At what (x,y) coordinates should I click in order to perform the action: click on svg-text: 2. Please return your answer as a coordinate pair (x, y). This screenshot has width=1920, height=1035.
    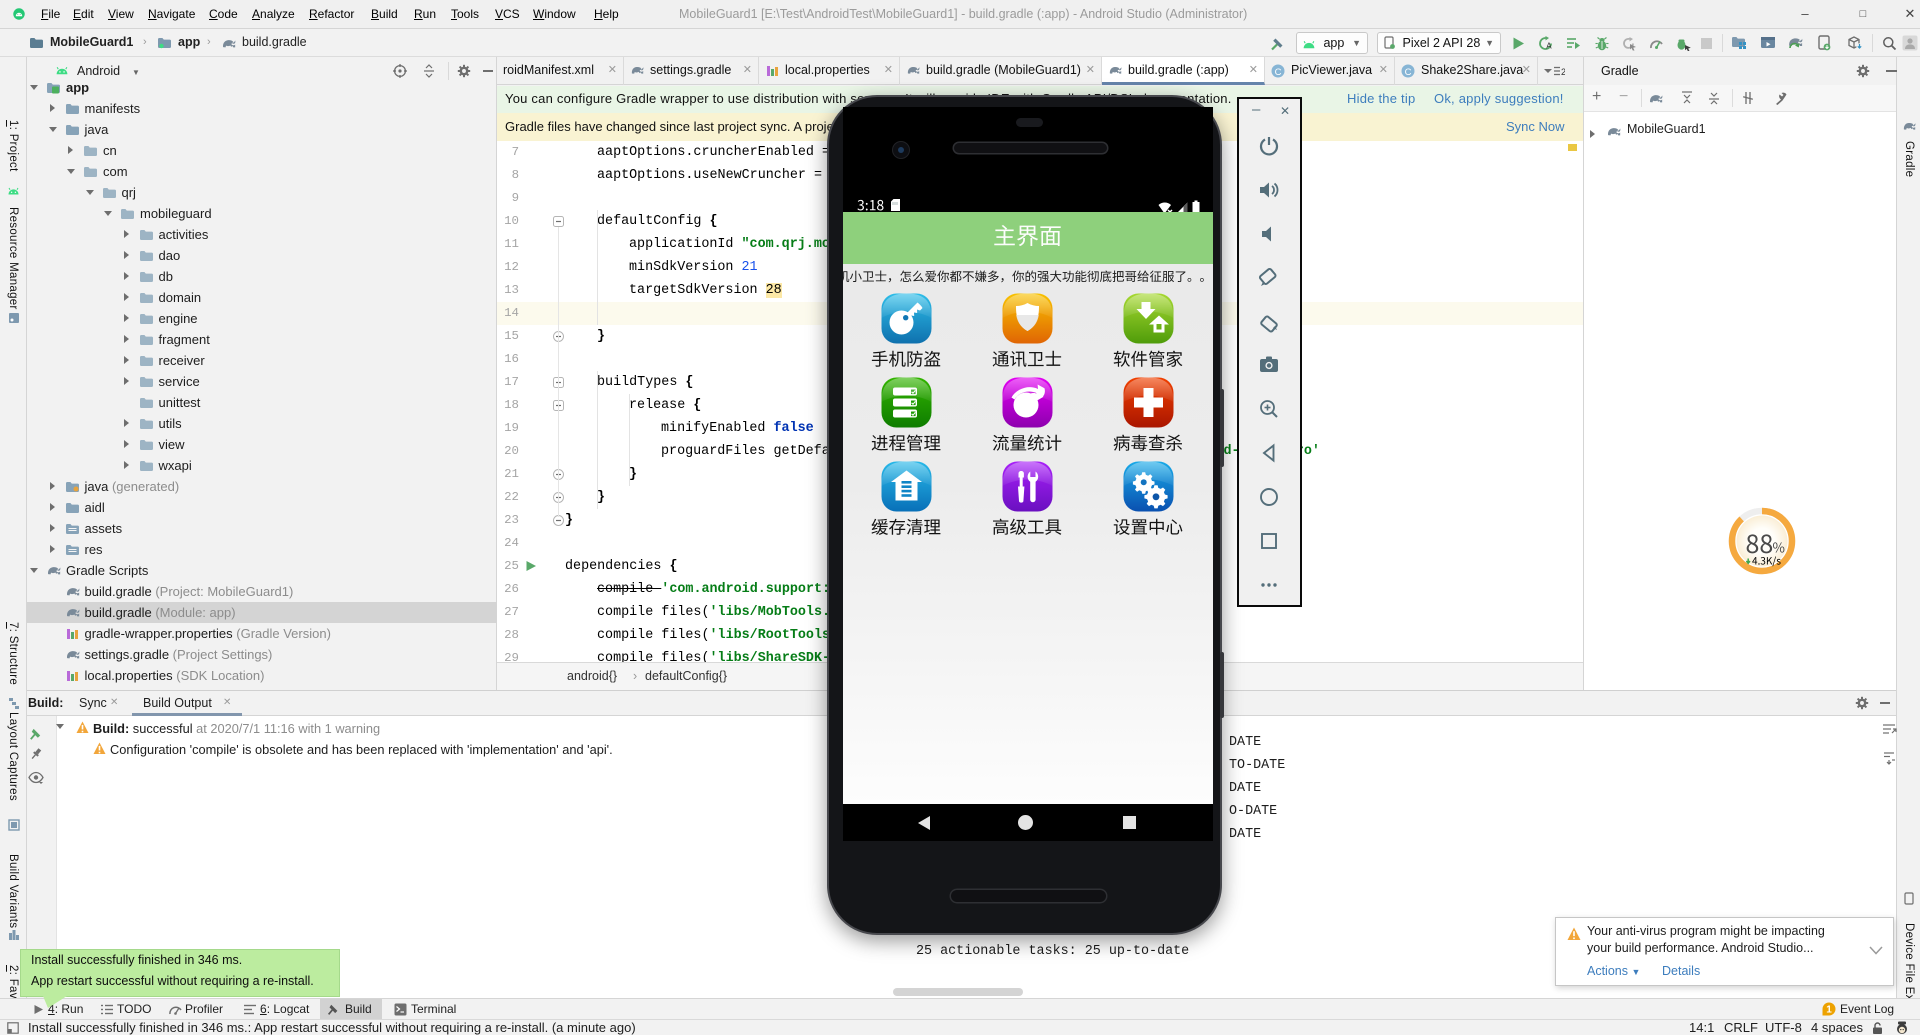
    Looking at the image, I should click on (1563, 72).